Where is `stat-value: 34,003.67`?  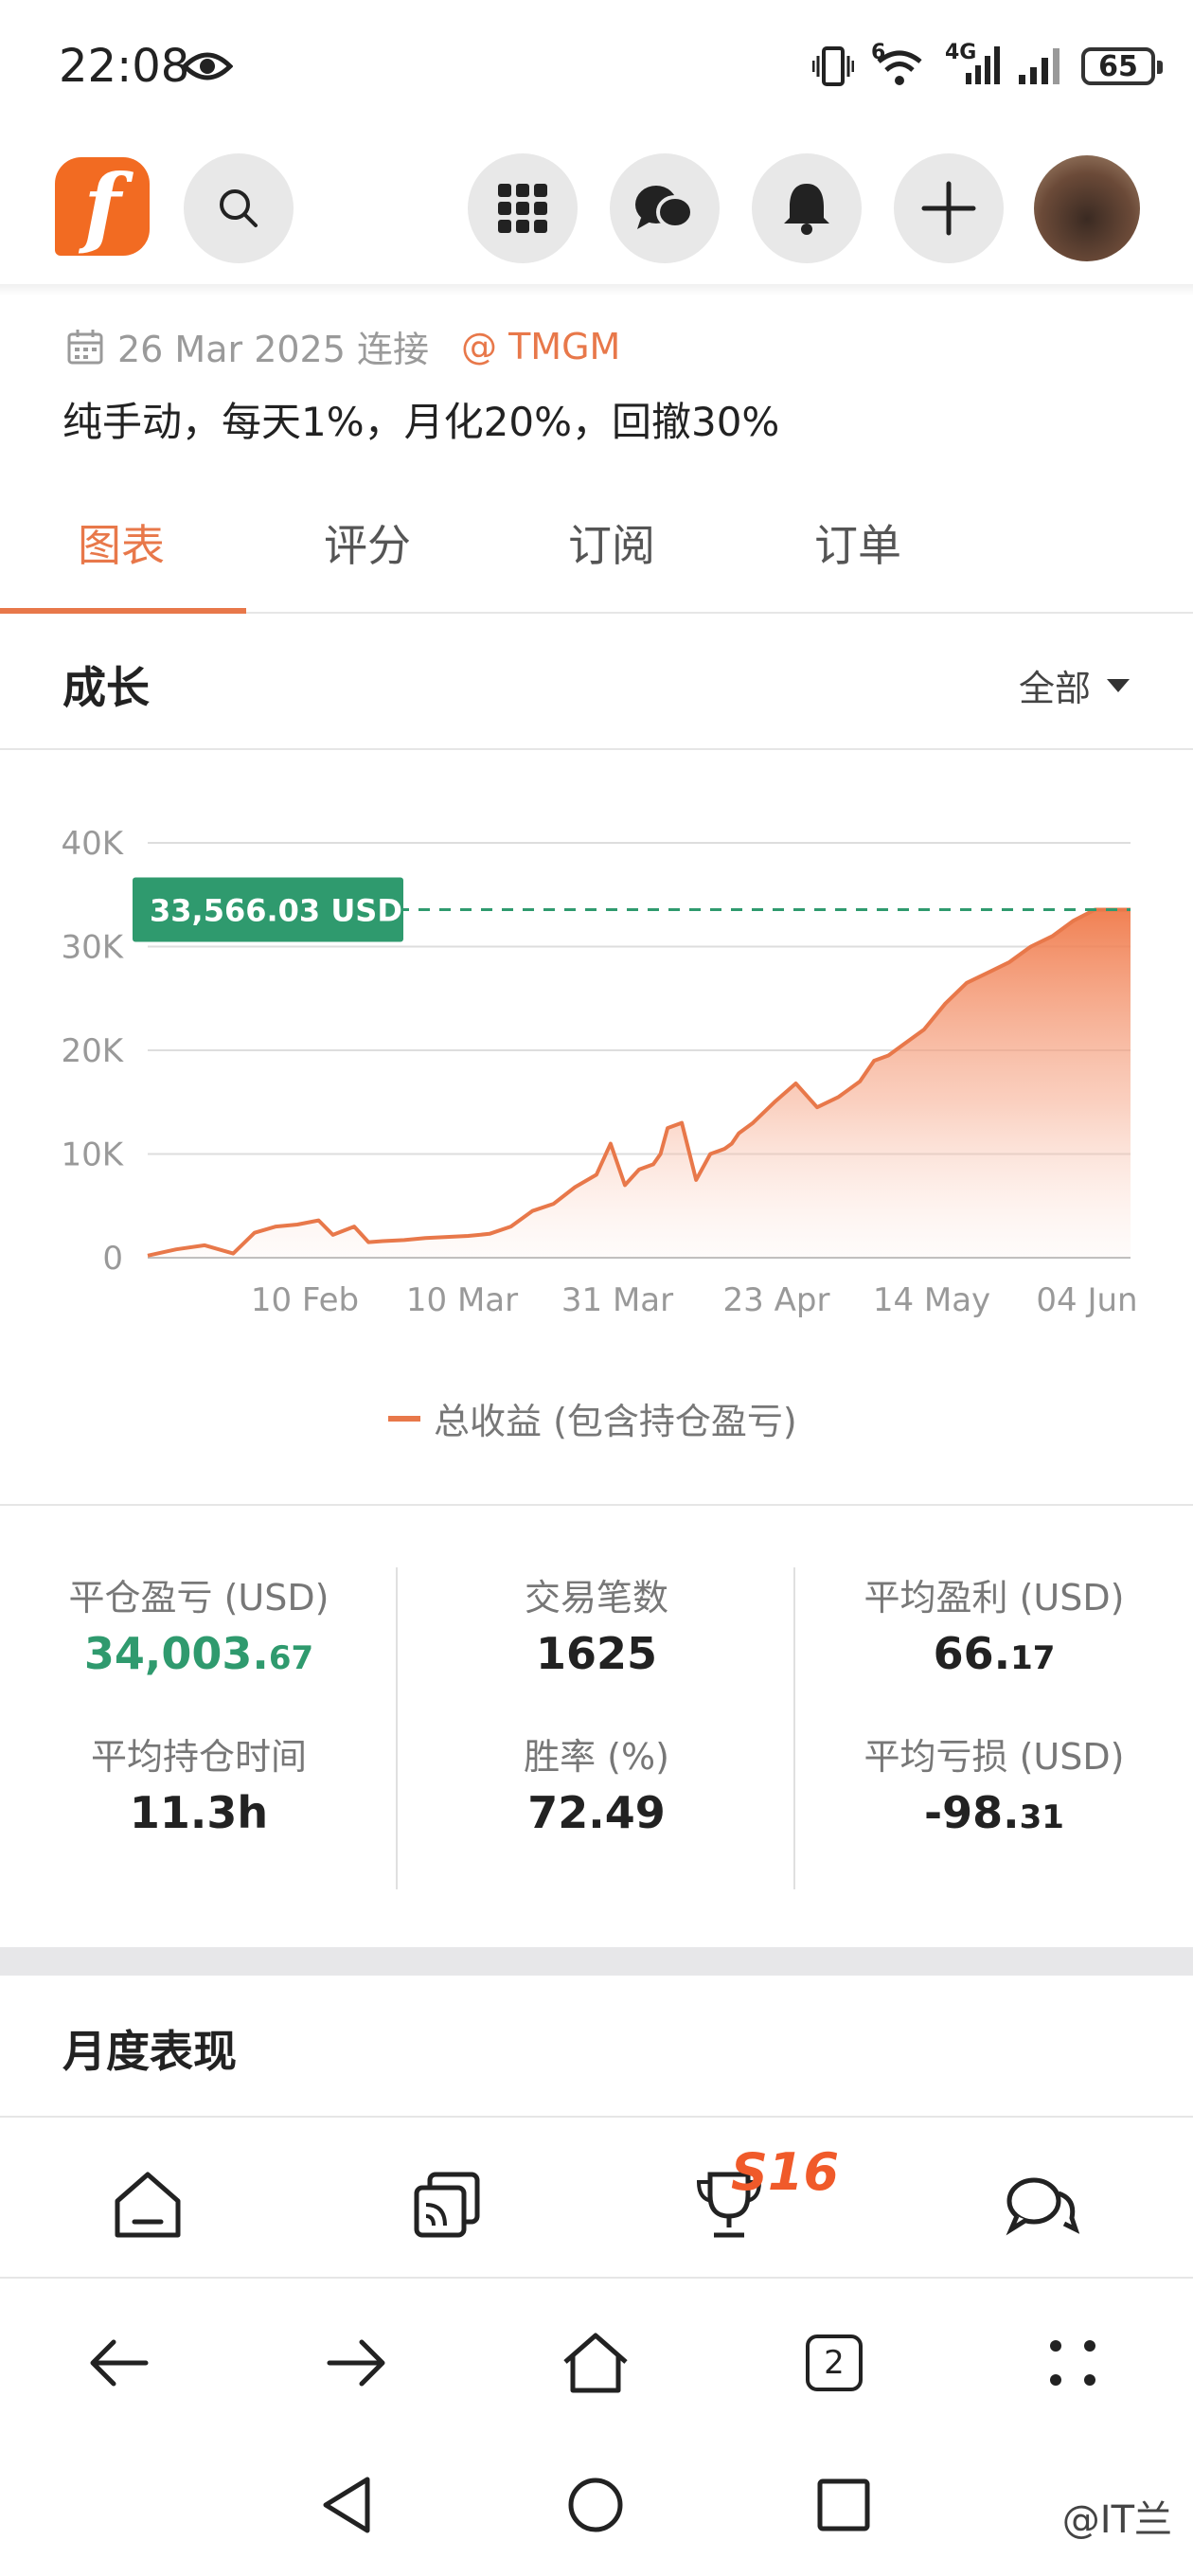 stat-value: 34,003.67 is located at coordinates (198, 1653).